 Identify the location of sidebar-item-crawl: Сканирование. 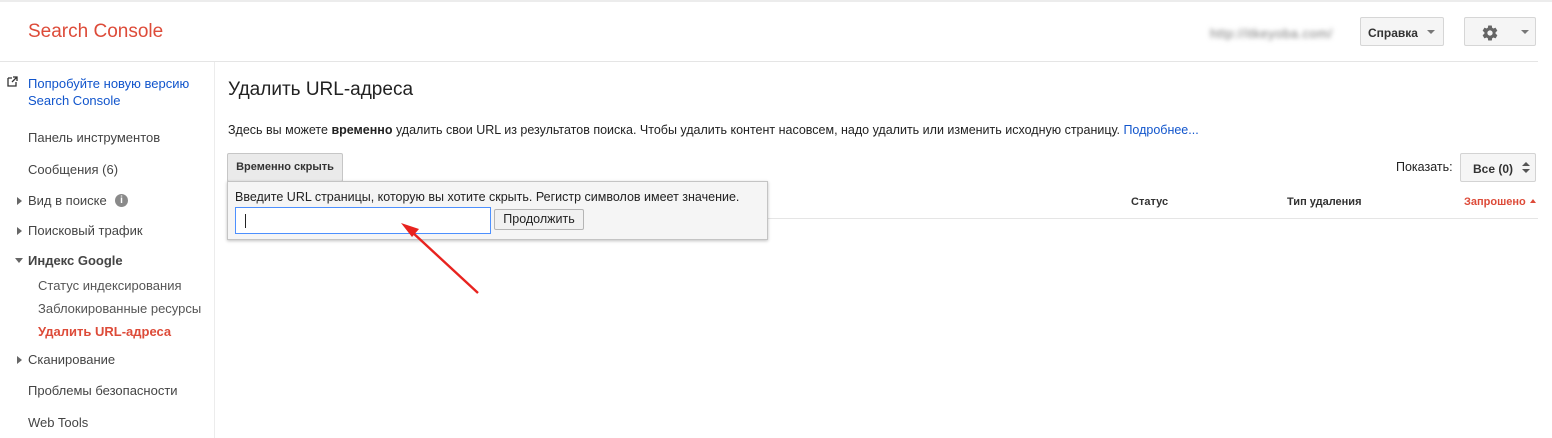
(71, 359).